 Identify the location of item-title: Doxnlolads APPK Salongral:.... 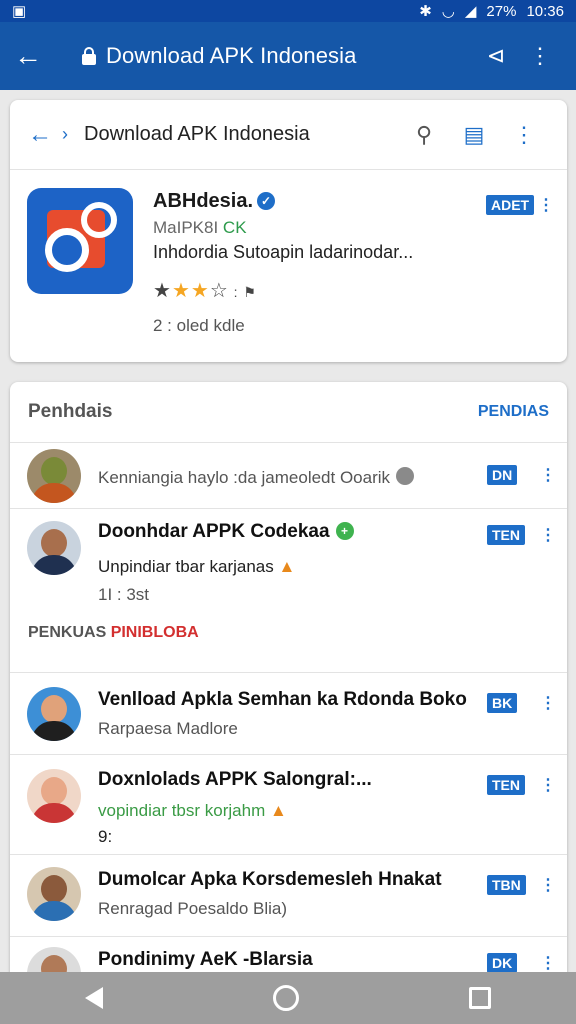
(235, 779).